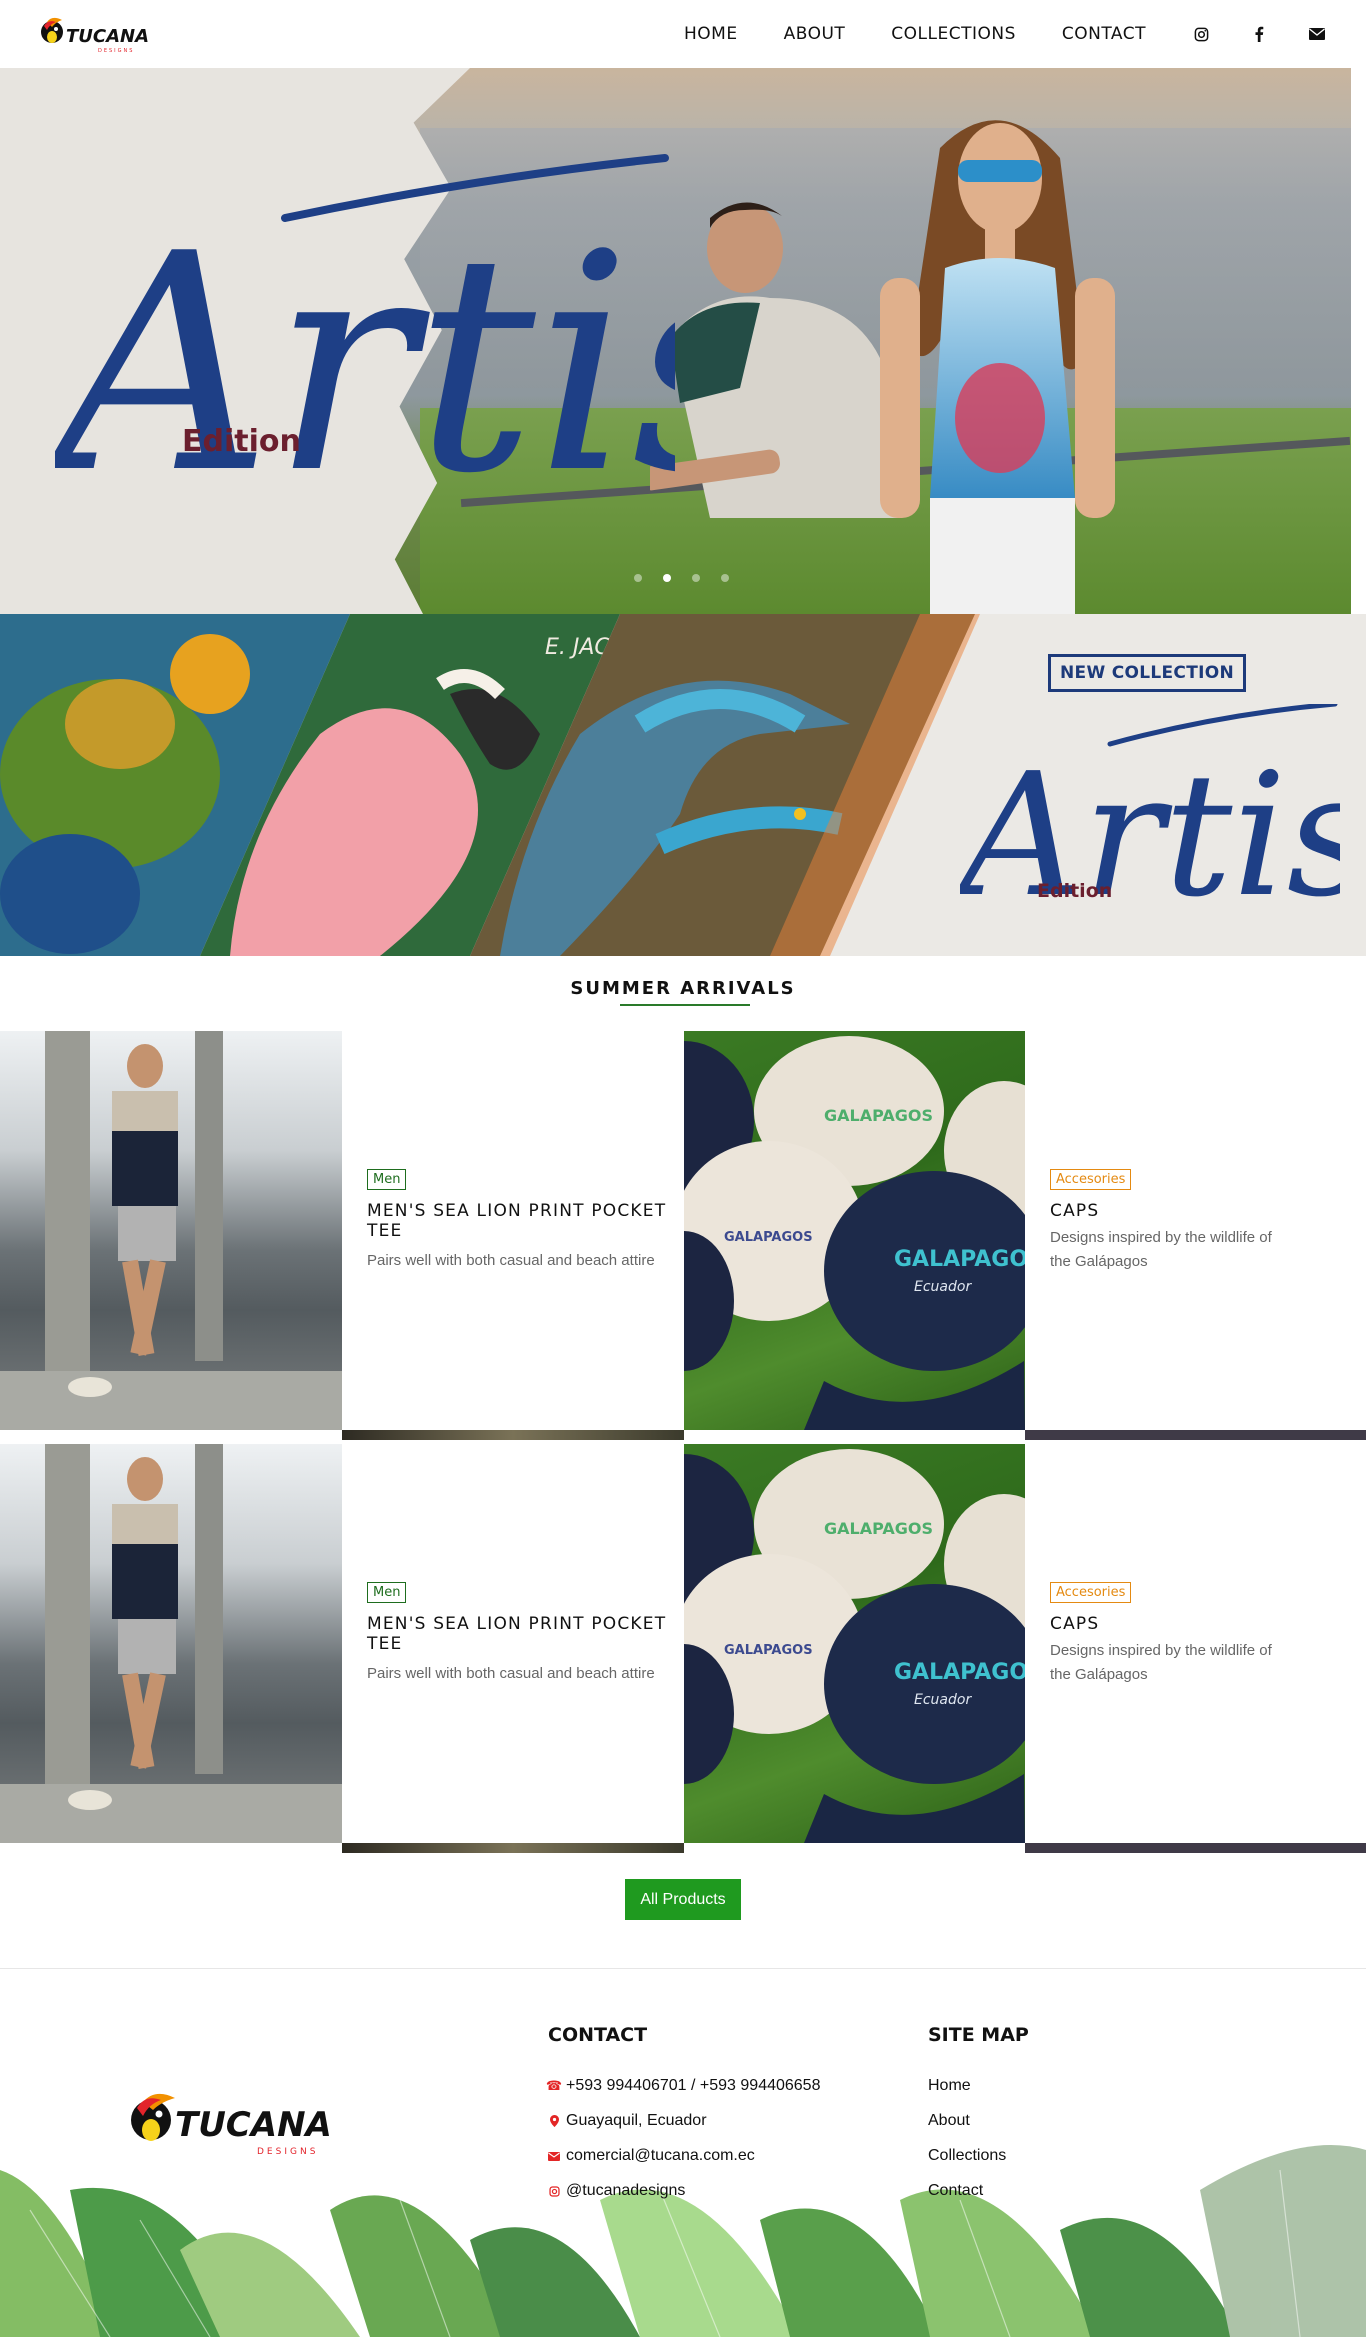  What do you see at coordinates (660, 2155) in the screenshot?
I see `contact-email-text: comercial@tucana.com.ec` at bounding box center [660, 2155].